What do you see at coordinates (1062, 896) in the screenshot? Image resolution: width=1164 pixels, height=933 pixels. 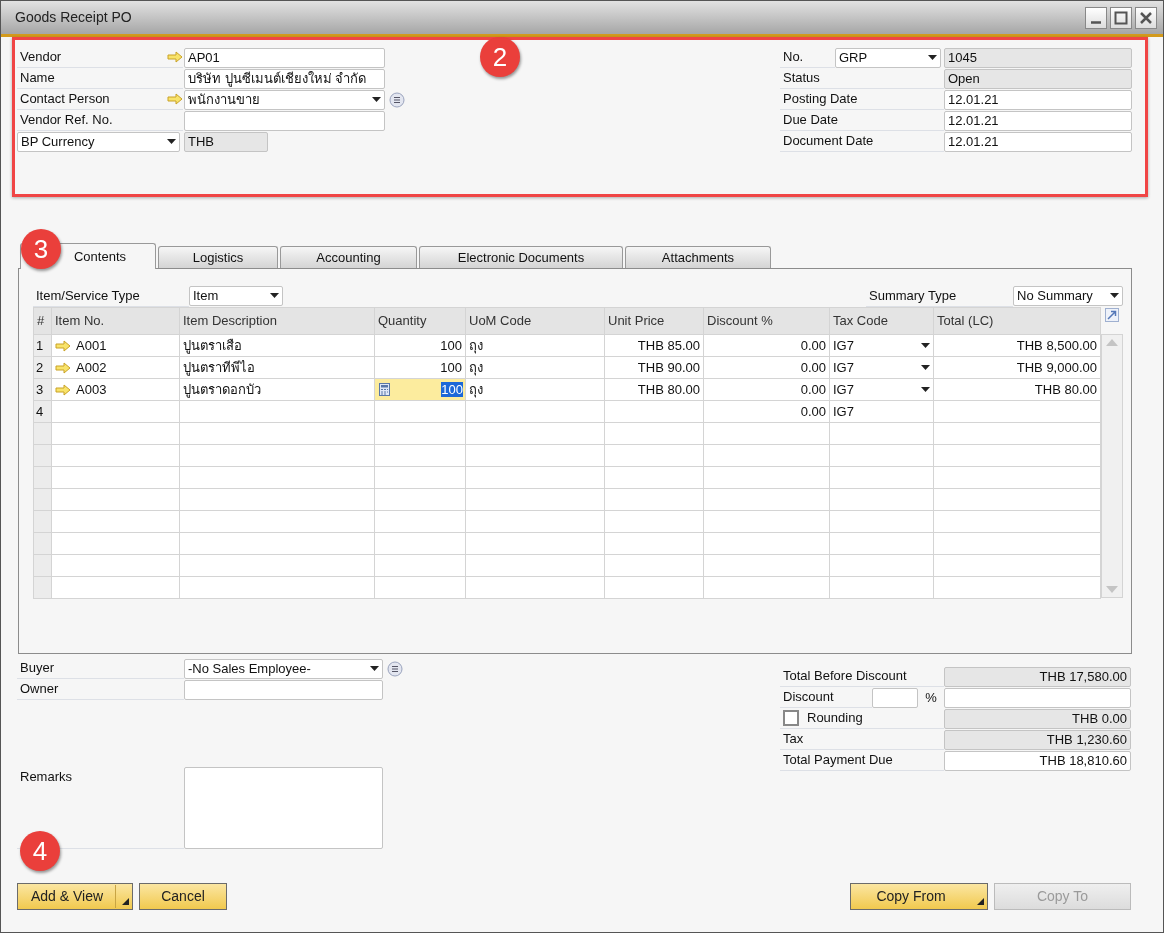 I see `button: Copy To` at bounding box center [1062, 896].